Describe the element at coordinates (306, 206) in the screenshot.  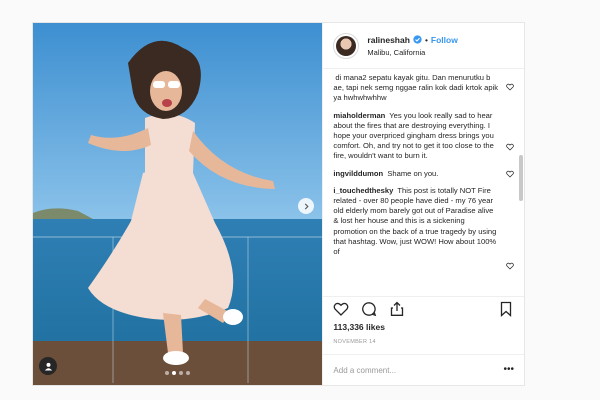
I see `chevron-right-icon` at that location.